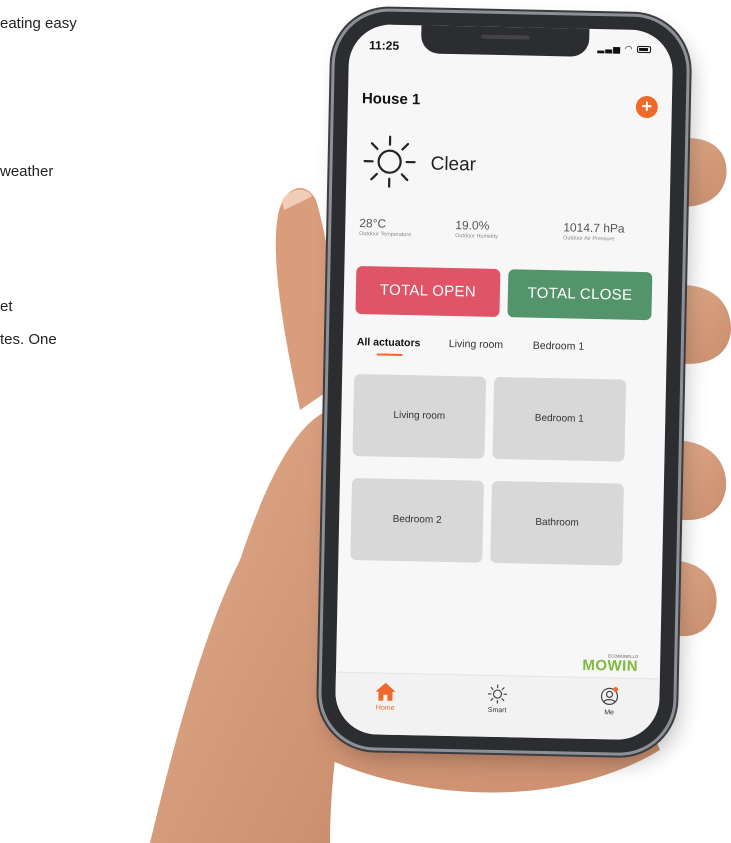  Describe the element at coordinates (385, 708) in the screenshot. I see `nav-home-label: Home` at that location.